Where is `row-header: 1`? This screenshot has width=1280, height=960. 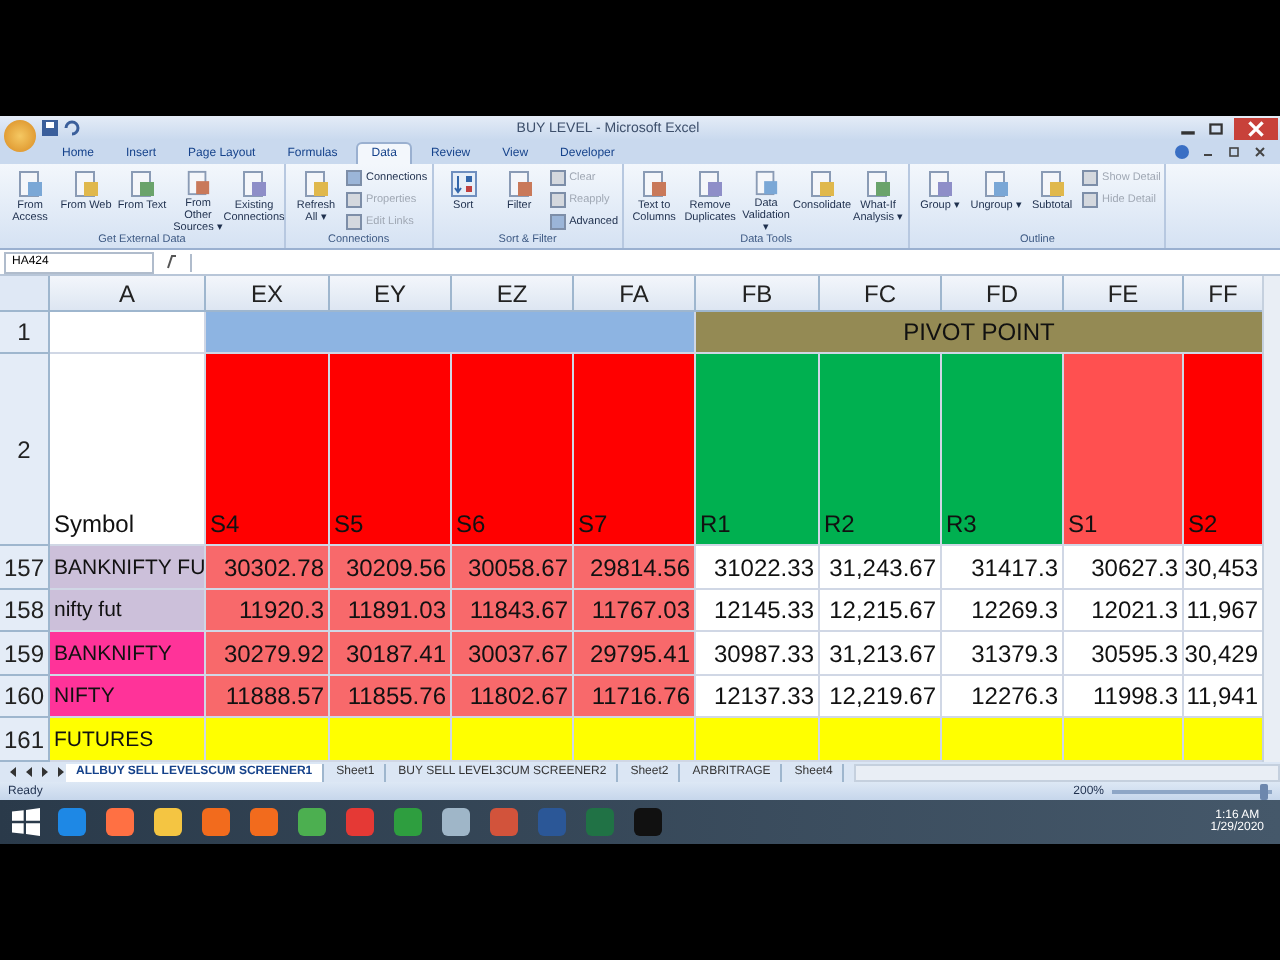 row-header: 1 is located at coordinates (25, 333).